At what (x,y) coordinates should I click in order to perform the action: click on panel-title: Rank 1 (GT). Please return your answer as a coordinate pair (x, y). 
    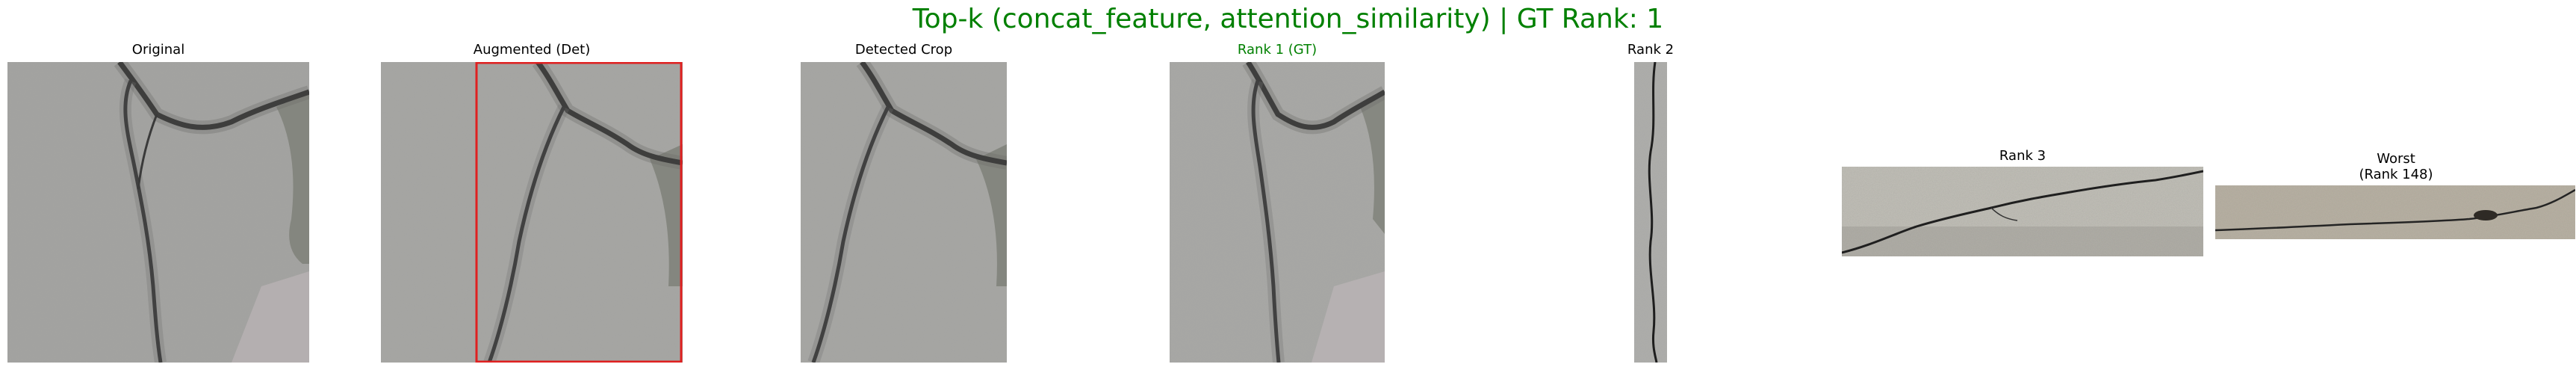
    Looking at the image, I should click on (1277, 50).